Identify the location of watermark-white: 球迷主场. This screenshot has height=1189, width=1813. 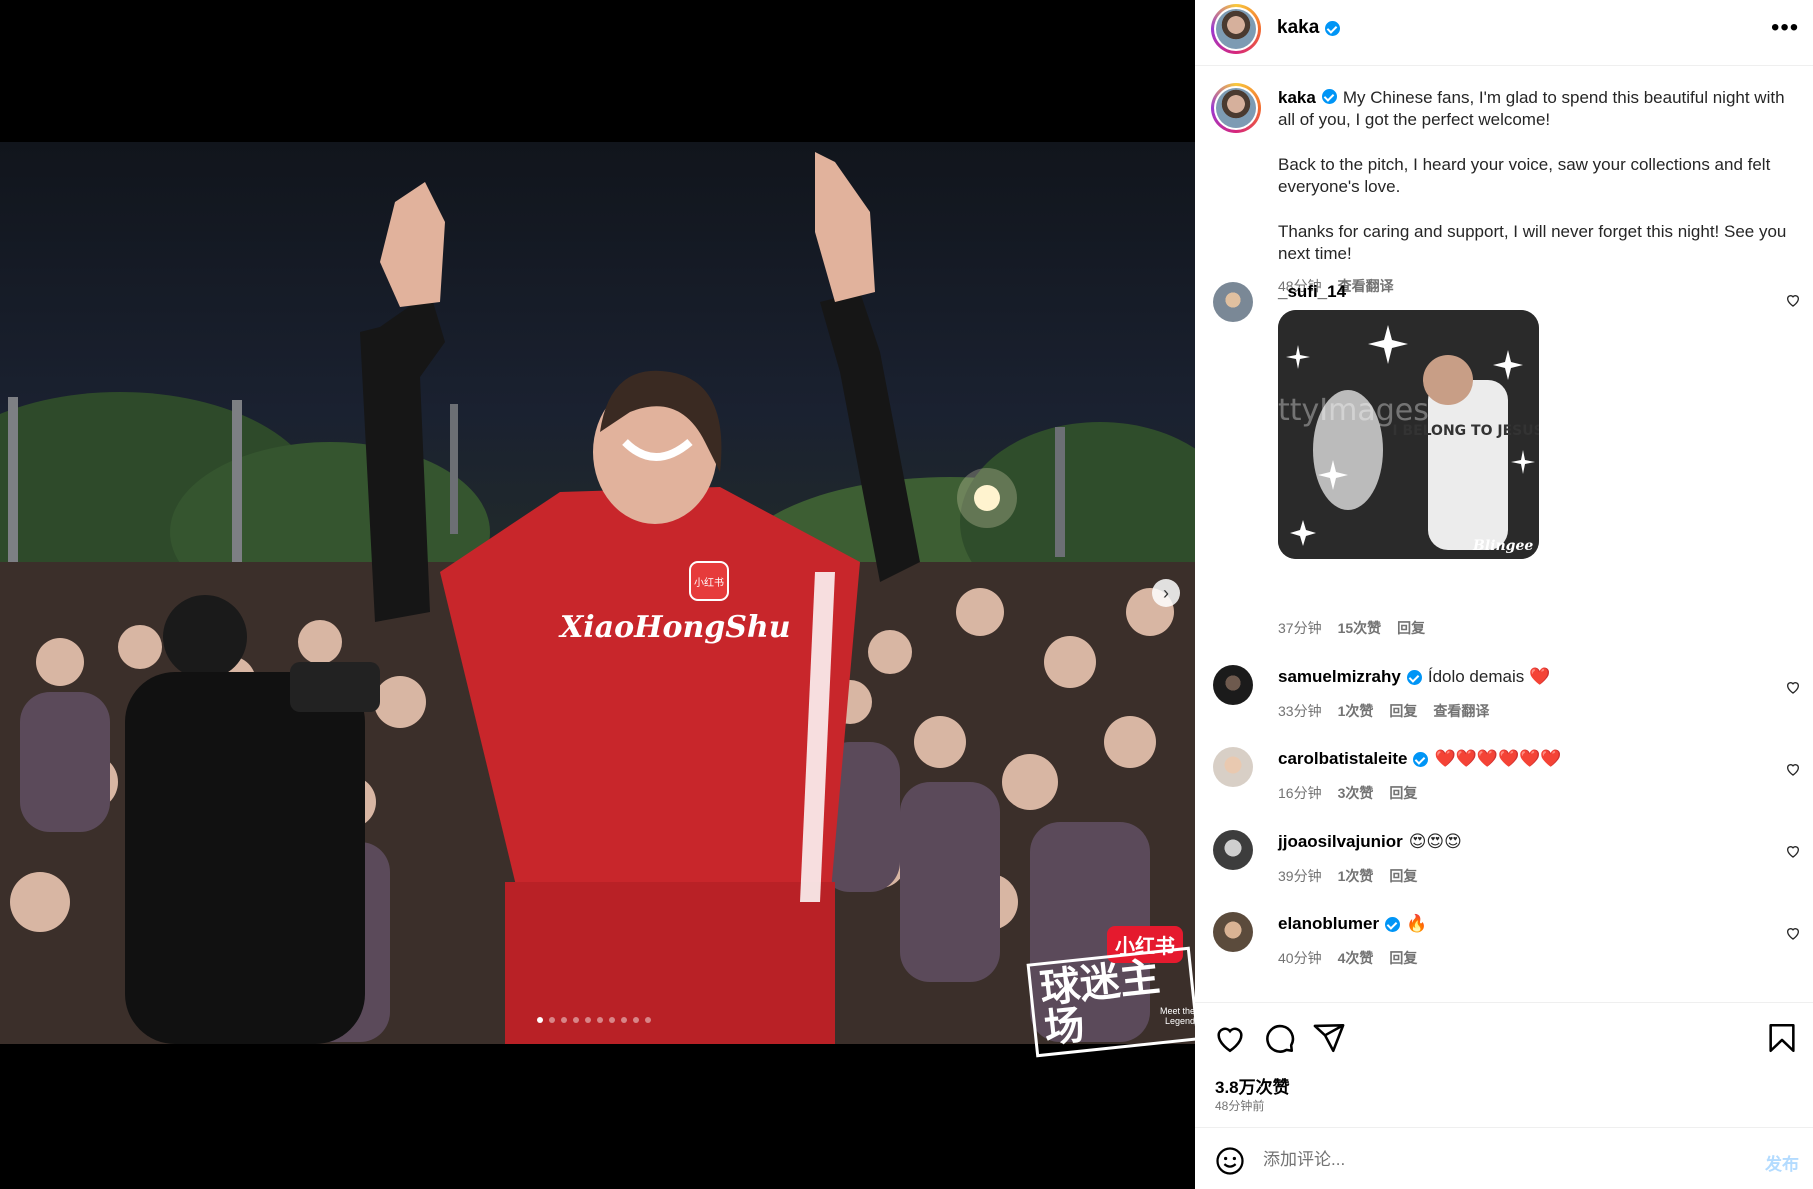
(1110, 1002).